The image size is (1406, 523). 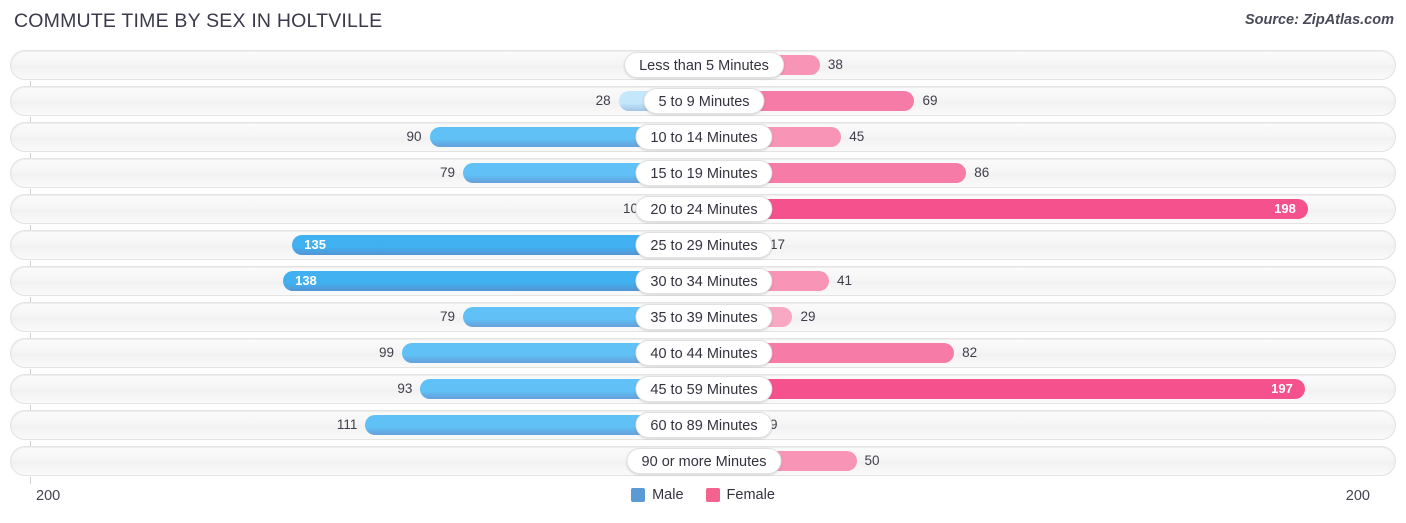 I want to click on category-label: 35 to 39 Minutes, so click(x=704, y=317).